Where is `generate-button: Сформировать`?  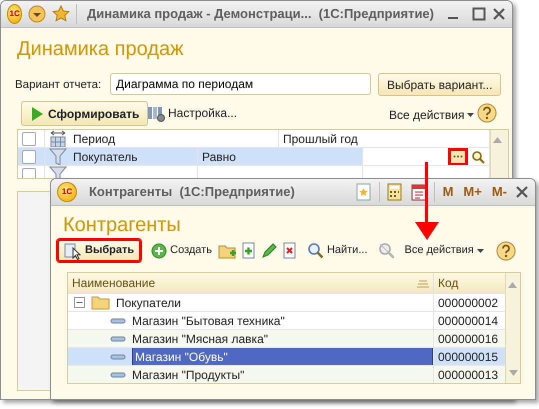 generate-button: Сформировать is located at coordinates (84, 113).